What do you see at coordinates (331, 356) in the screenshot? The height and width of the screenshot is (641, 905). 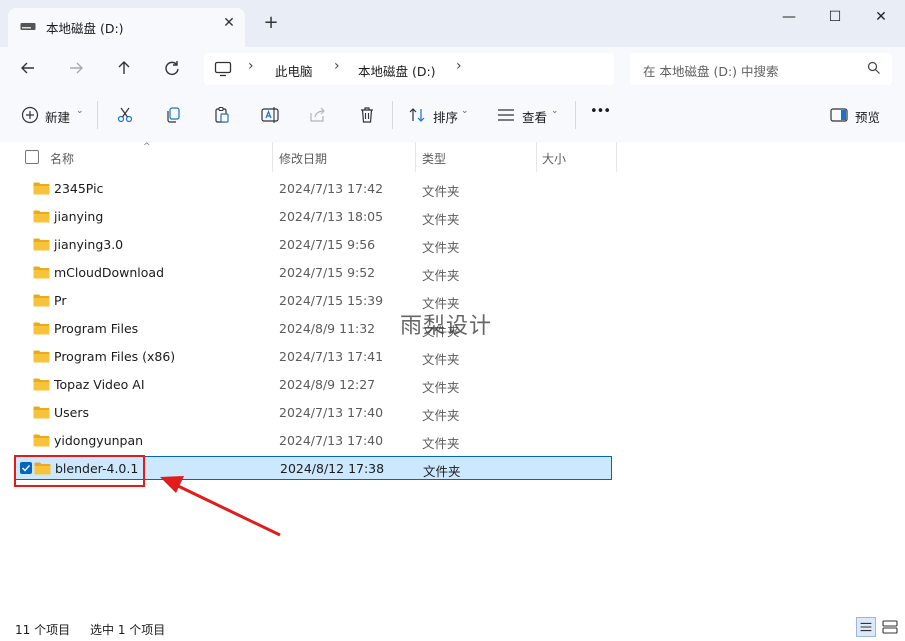 I see `file-date: 2024/7/13 17:41` at bounding box center [331, 356].